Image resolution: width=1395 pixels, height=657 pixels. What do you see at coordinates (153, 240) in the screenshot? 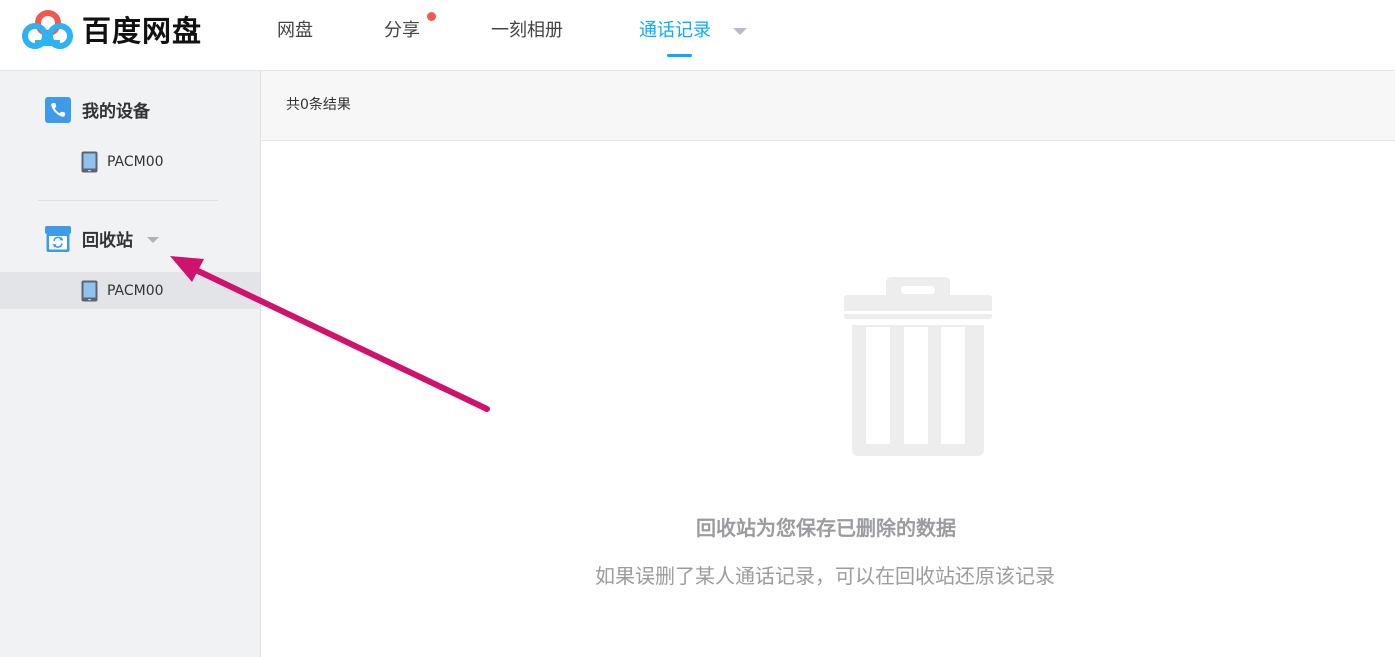
I see `recycle-chevron-down-icon` at bounding box center [153, 240].